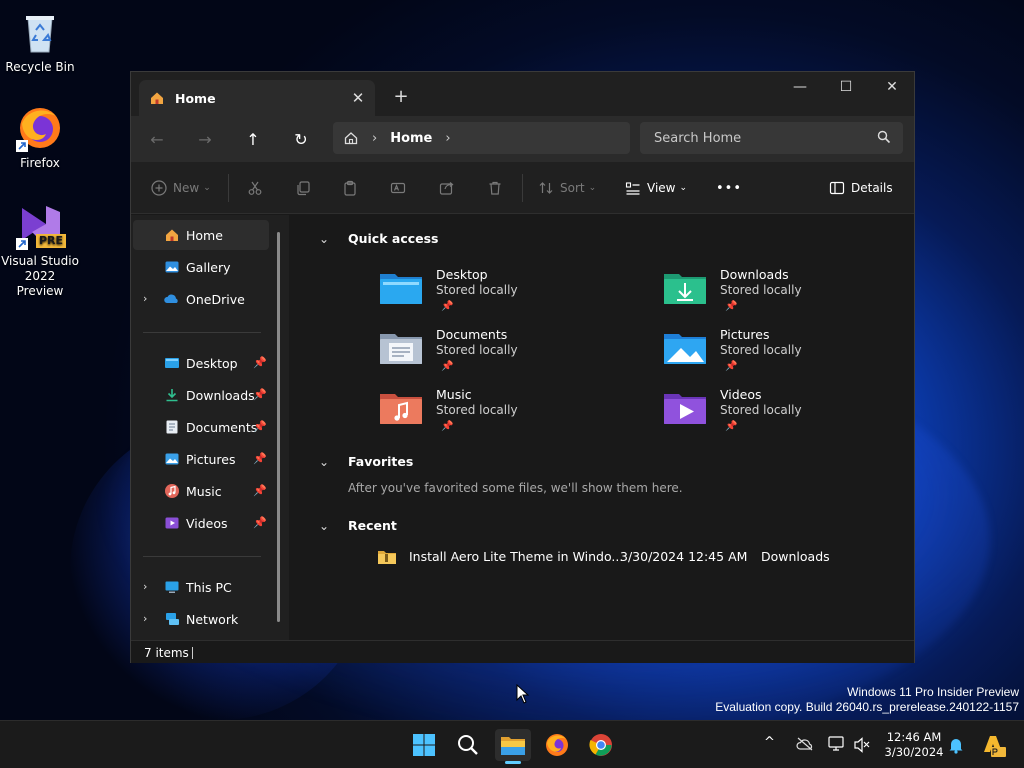 The image size is (1024, 768). I want to click on sidebar-item-desktop: Desktop 📌, so click(201, 363).